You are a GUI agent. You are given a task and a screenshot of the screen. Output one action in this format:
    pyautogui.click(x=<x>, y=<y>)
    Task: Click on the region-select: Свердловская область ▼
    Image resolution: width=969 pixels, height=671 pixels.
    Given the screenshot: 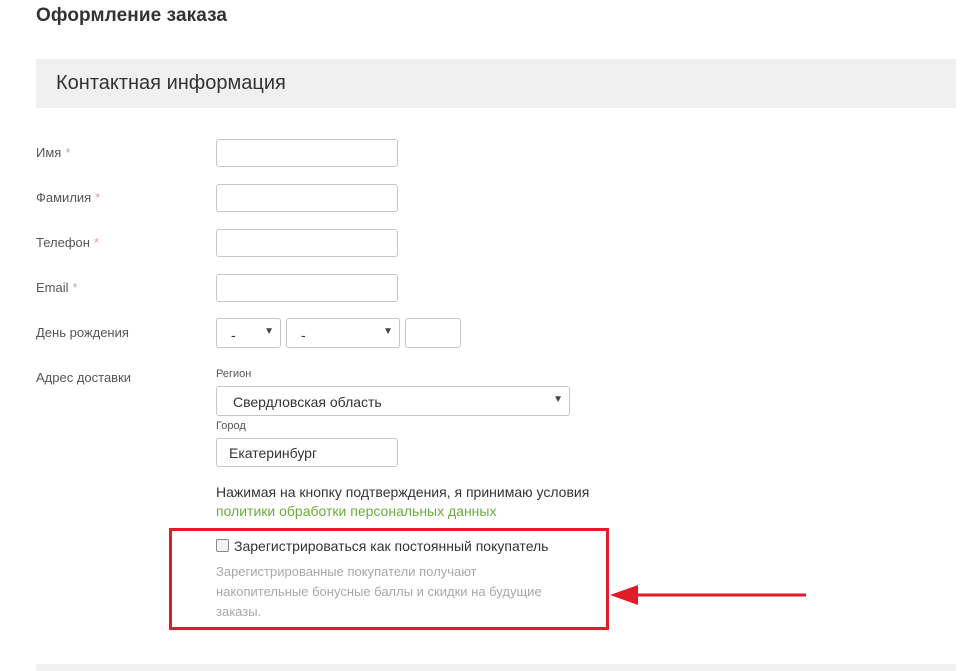 What is the action you would take?
    pyautogui.click(x=393, y=401)
    